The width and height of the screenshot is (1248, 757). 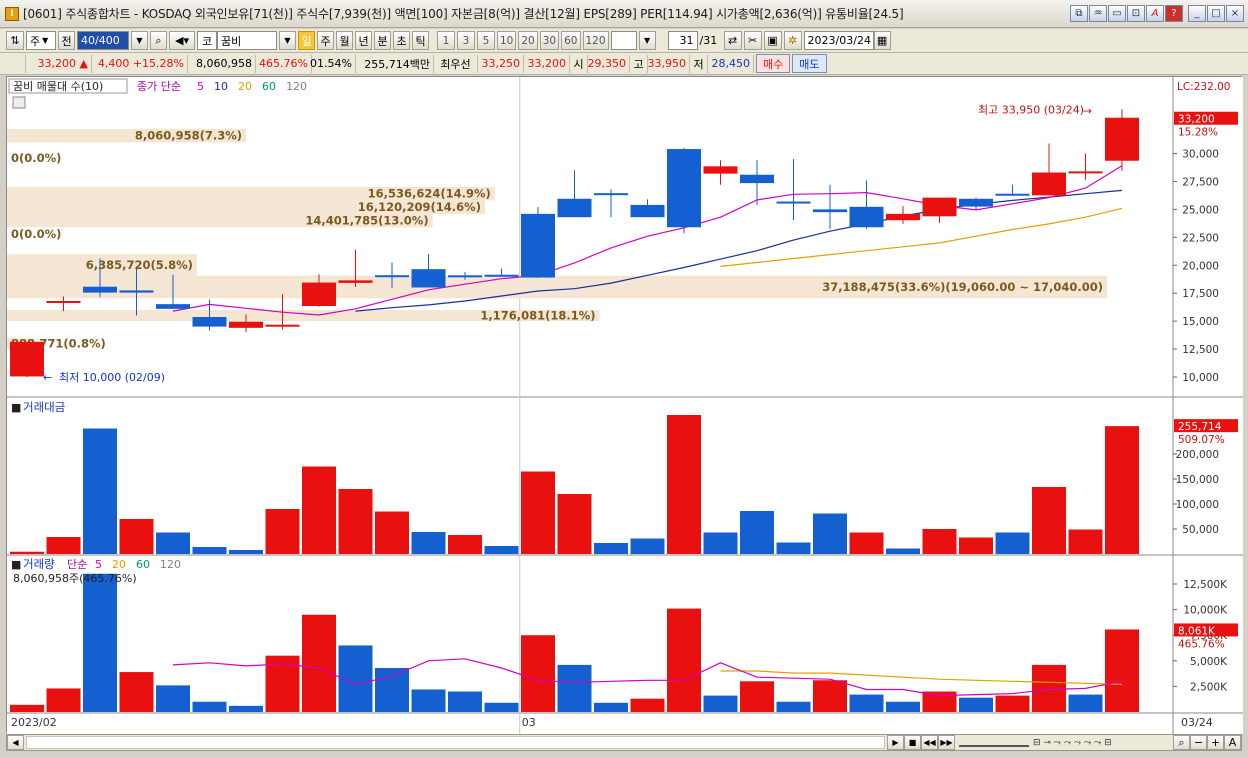 What do you see at coordinates (382, 40) in the screenshot?
I see `tab-minute: 분` at bounding box center [382, 40].